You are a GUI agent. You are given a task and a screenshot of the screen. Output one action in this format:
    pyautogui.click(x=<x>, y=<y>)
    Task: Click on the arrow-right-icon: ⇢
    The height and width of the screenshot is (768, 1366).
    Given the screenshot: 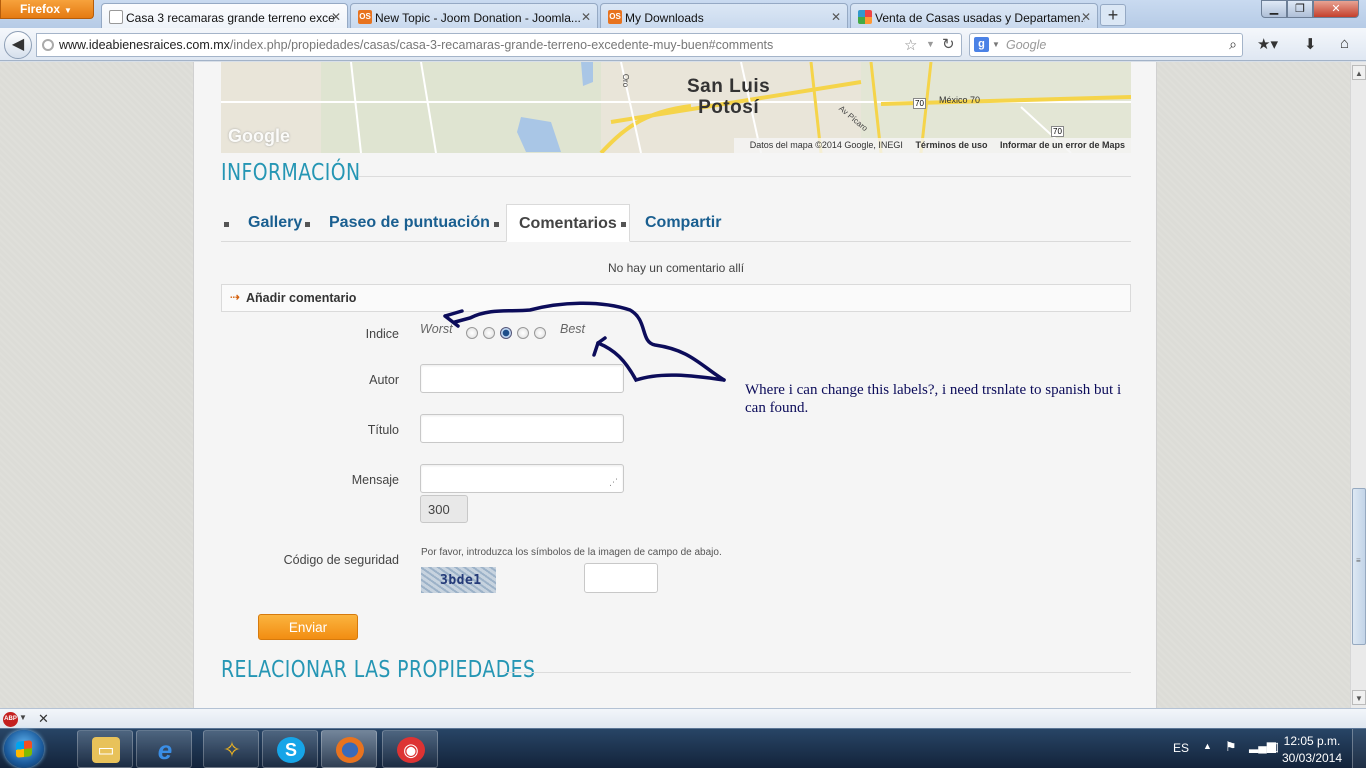 What is the action you would take?
    pyautogui.click(x=235, y=297)
    